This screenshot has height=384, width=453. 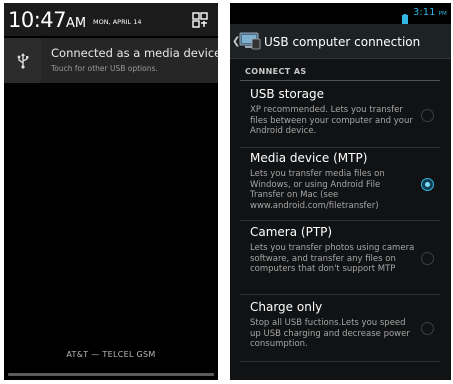 What do you see at coordinates (427, 115) in the screenshot?
I see `radio-usb-storage` at bounding box center [427, 115].